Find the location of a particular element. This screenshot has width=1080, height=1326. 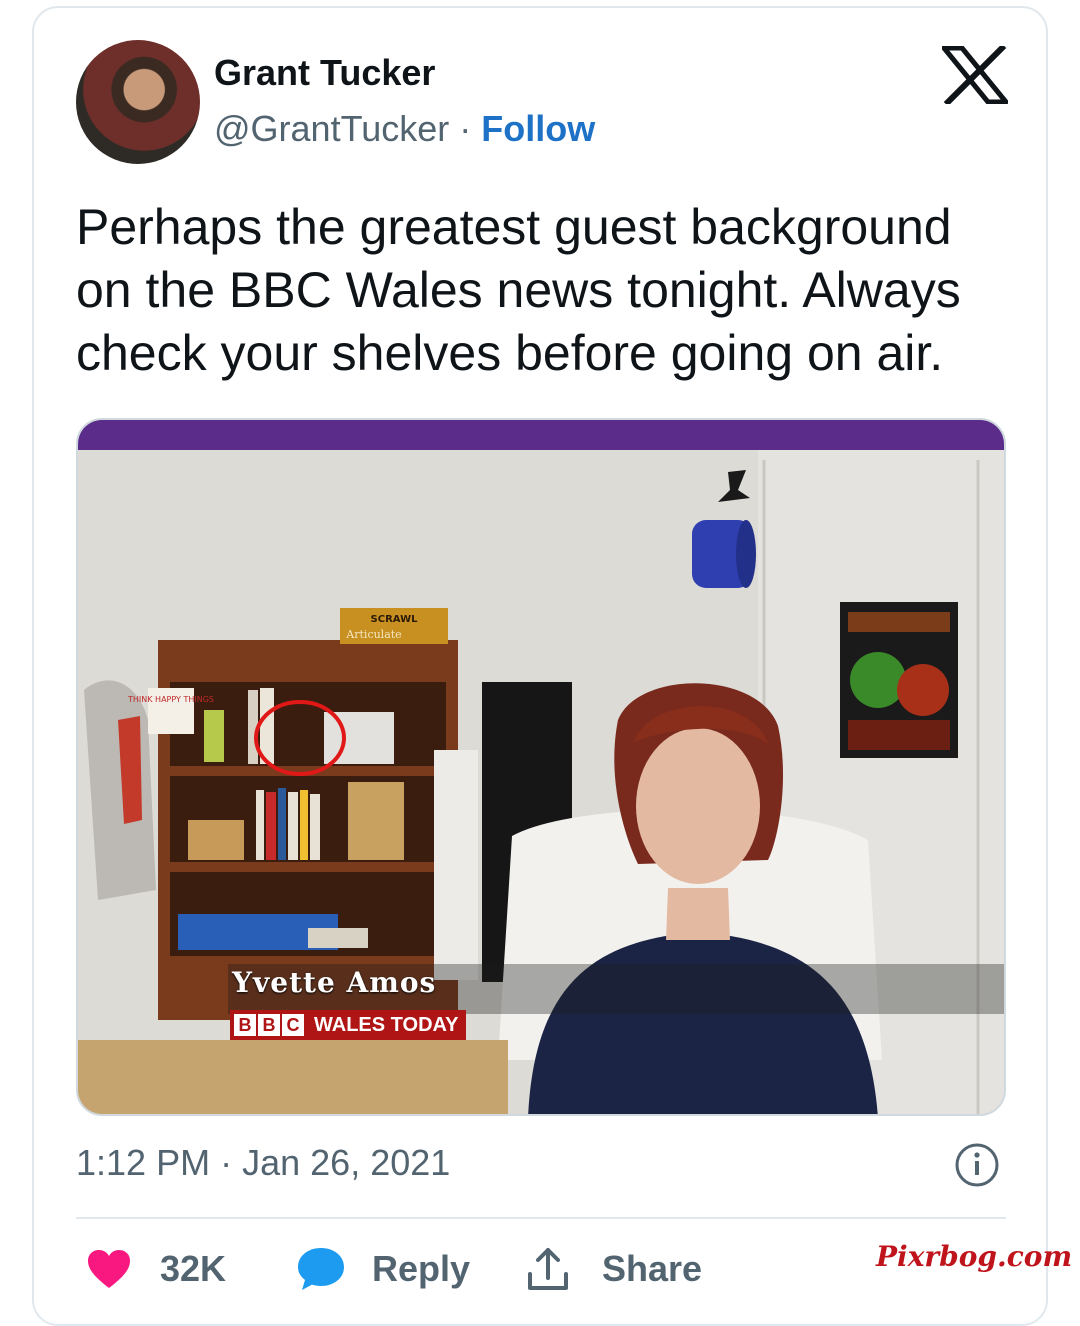

bbc-letter: C is located at coordinates (293, 1025).